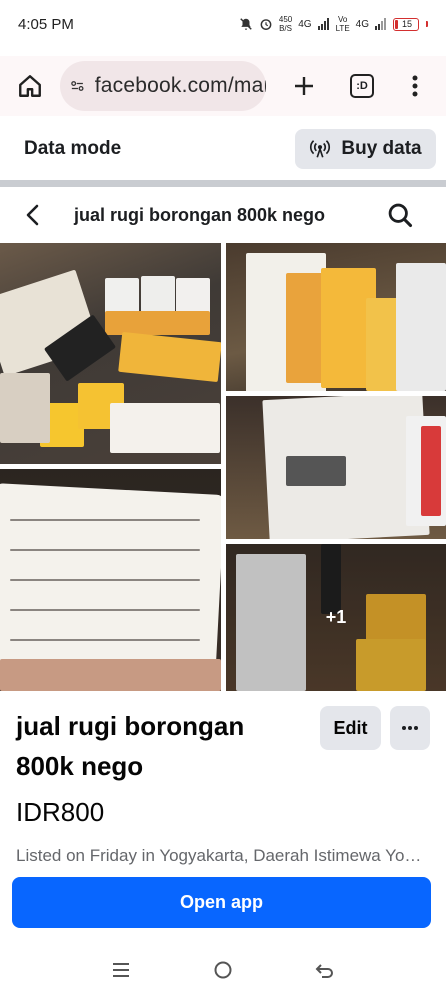  I want to click on net-speed-value: 450, so click(285, 19).